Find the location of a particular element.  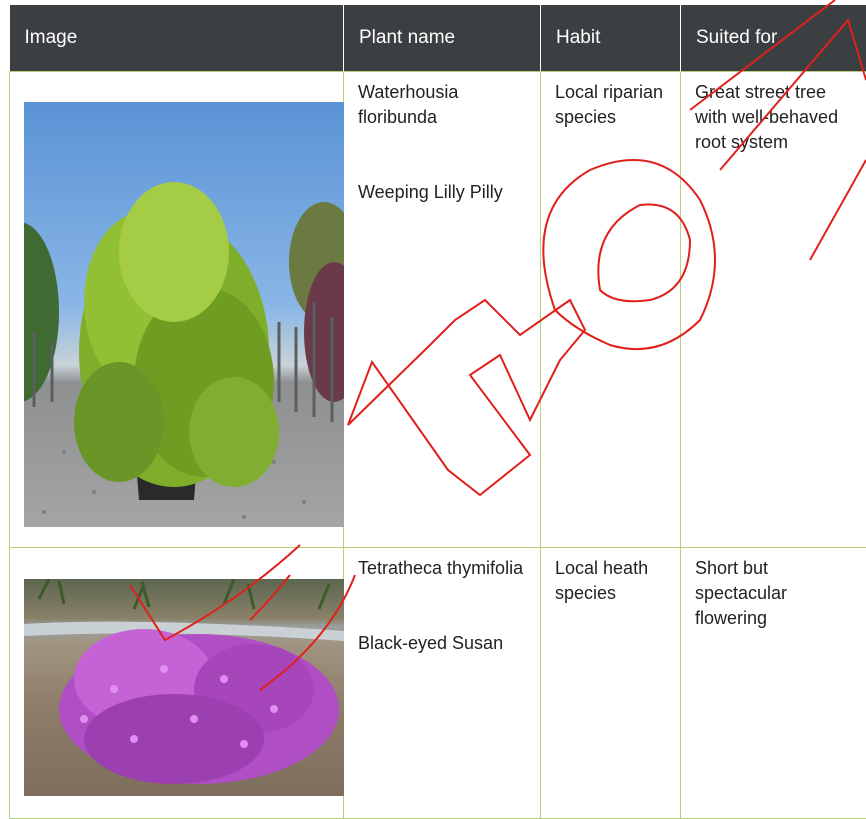

plant-photo is located at coordinates (184, 687).